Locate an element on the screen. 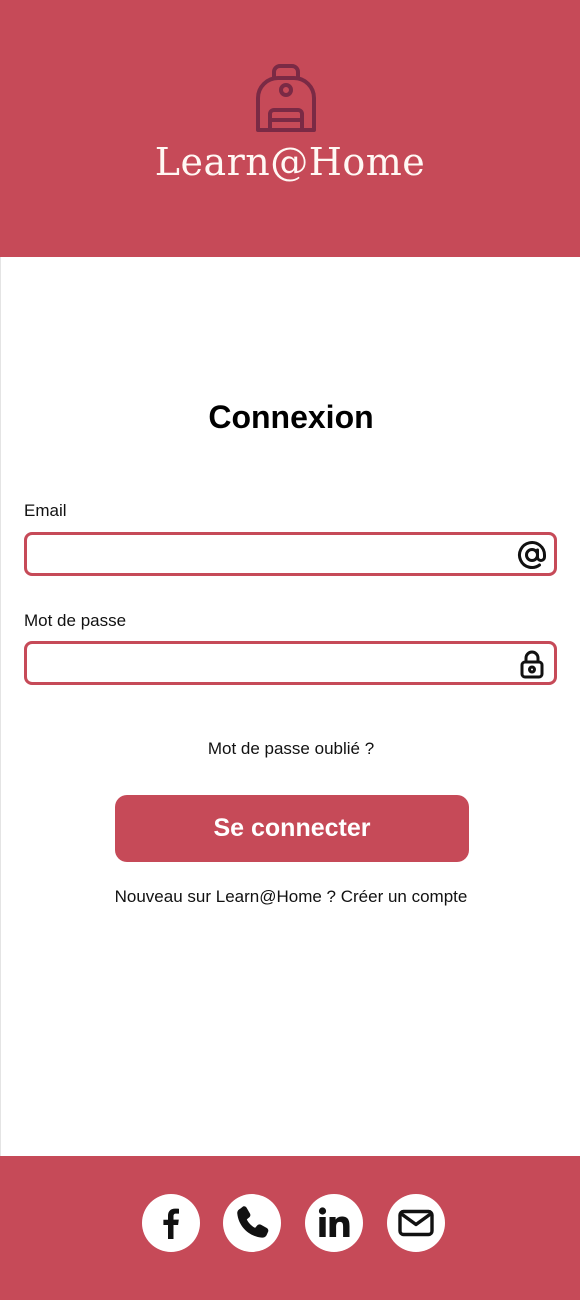 Image resolution: width=580 pixels, height=1300 pixels. forgot-password-link: Mot de passe oublié ? is located at coordinates (290, 749).